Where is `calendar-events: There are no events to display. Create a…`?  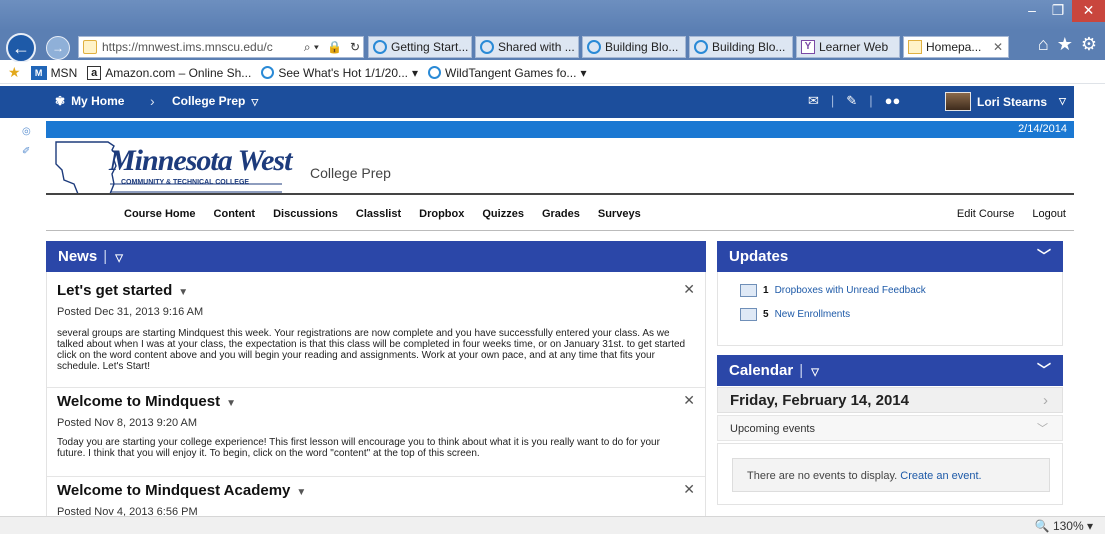
calendar-events: There are no events to display. Create a… is located at coordinates (890, 474).